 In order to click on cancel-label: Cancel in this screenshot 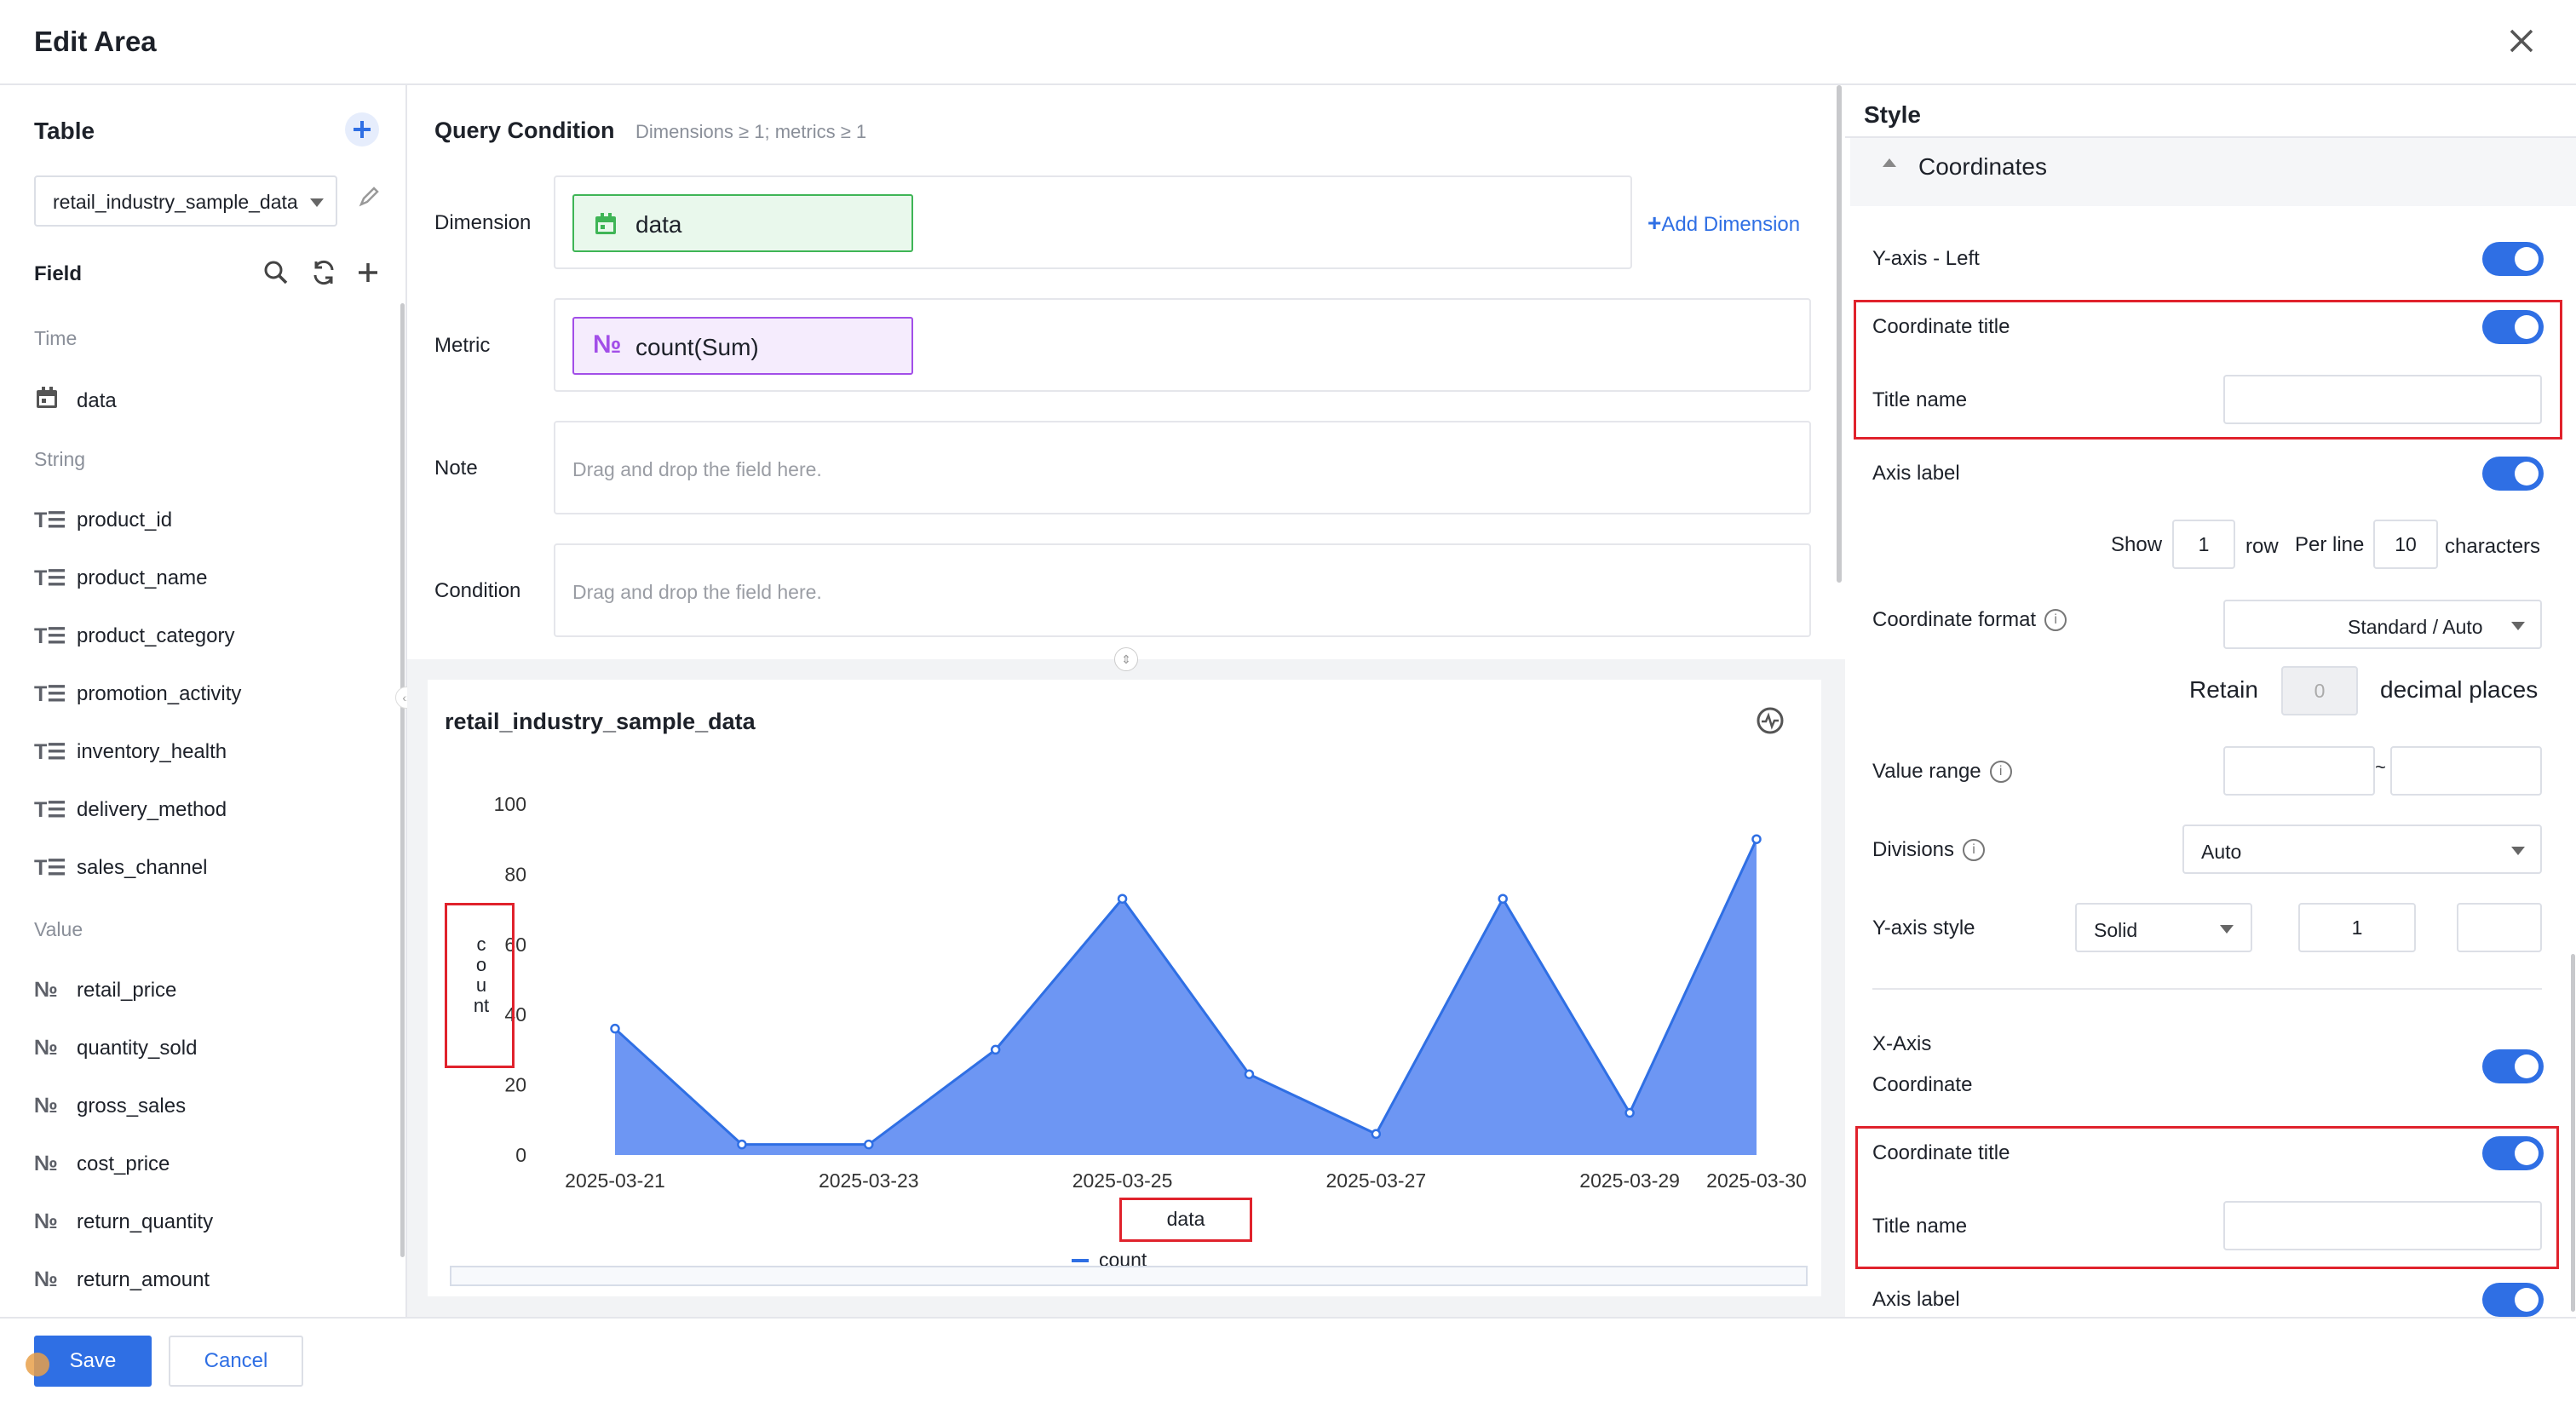, I will do `click(236, 1360)`.